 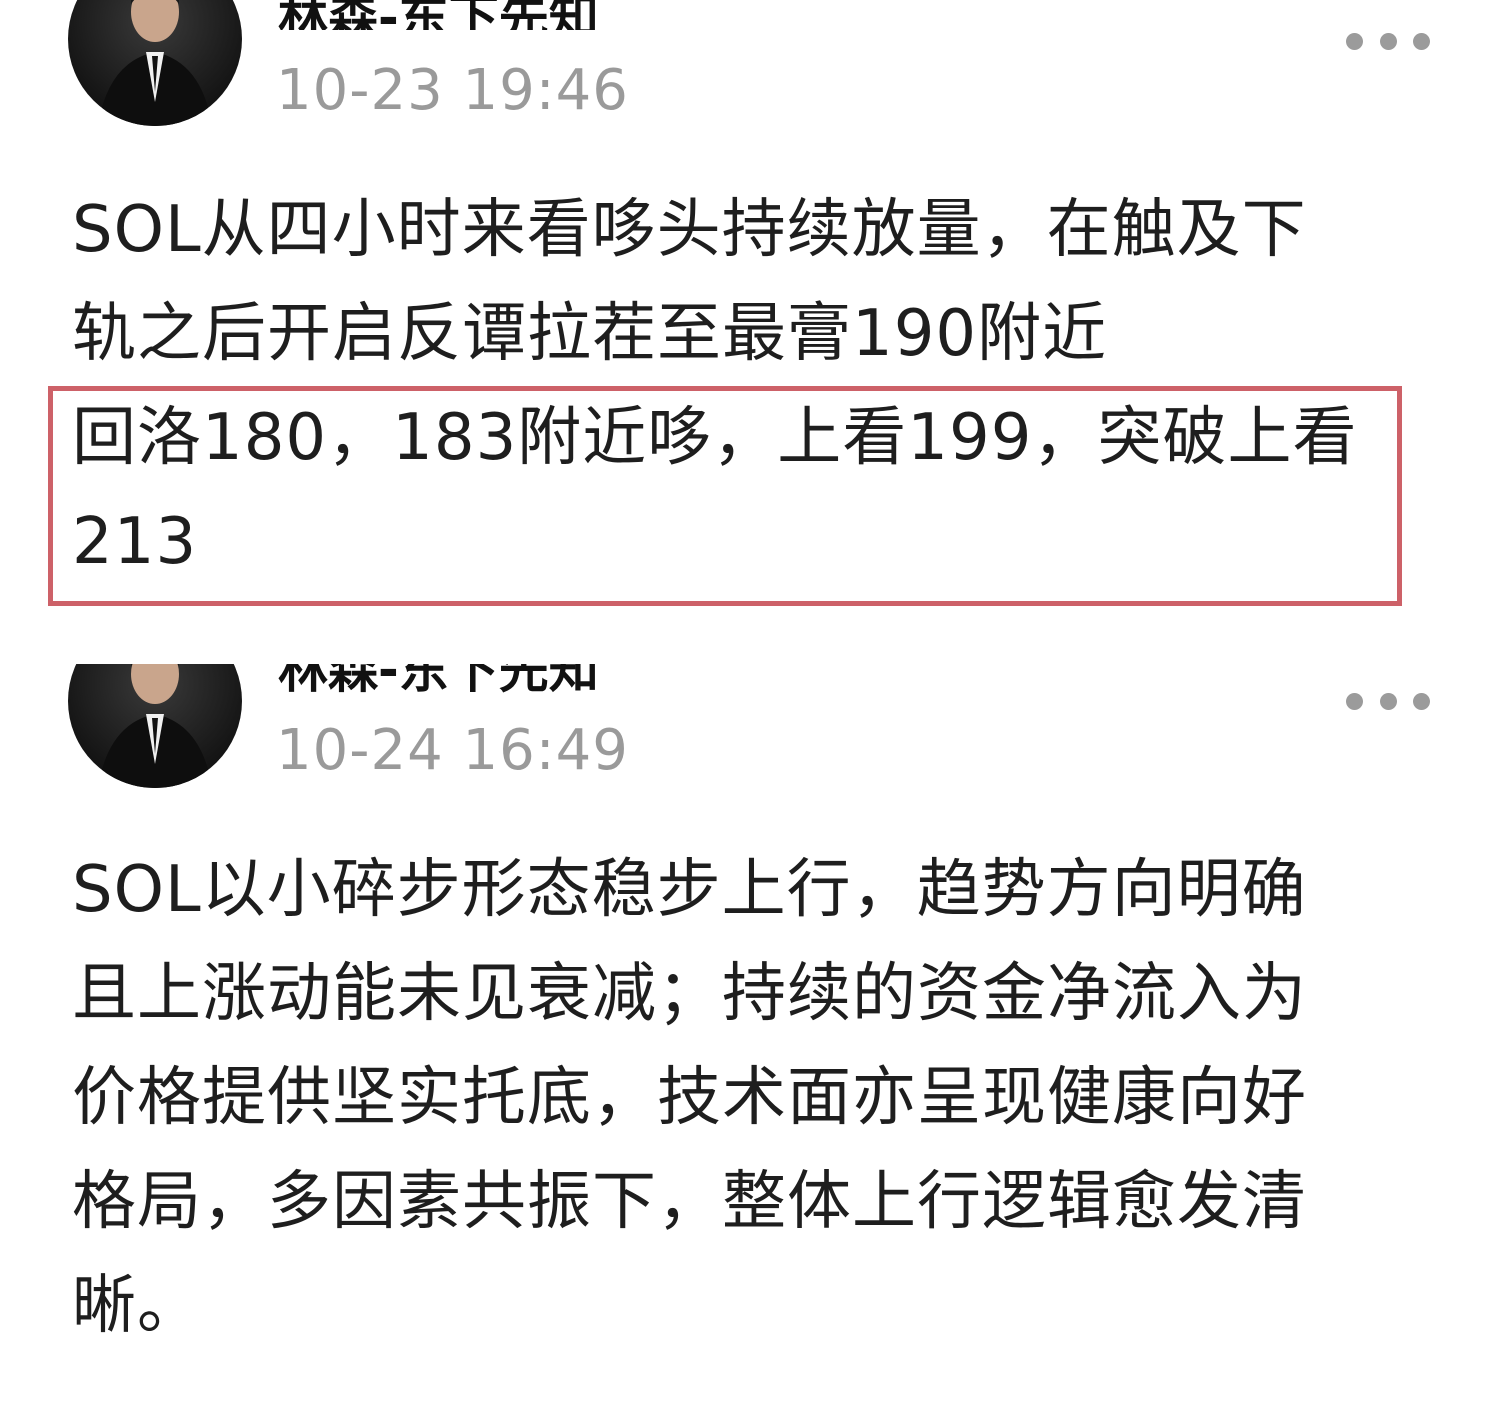 I want to click on post-timestamp: 10-23 19:46, so click(x=452, y=90).